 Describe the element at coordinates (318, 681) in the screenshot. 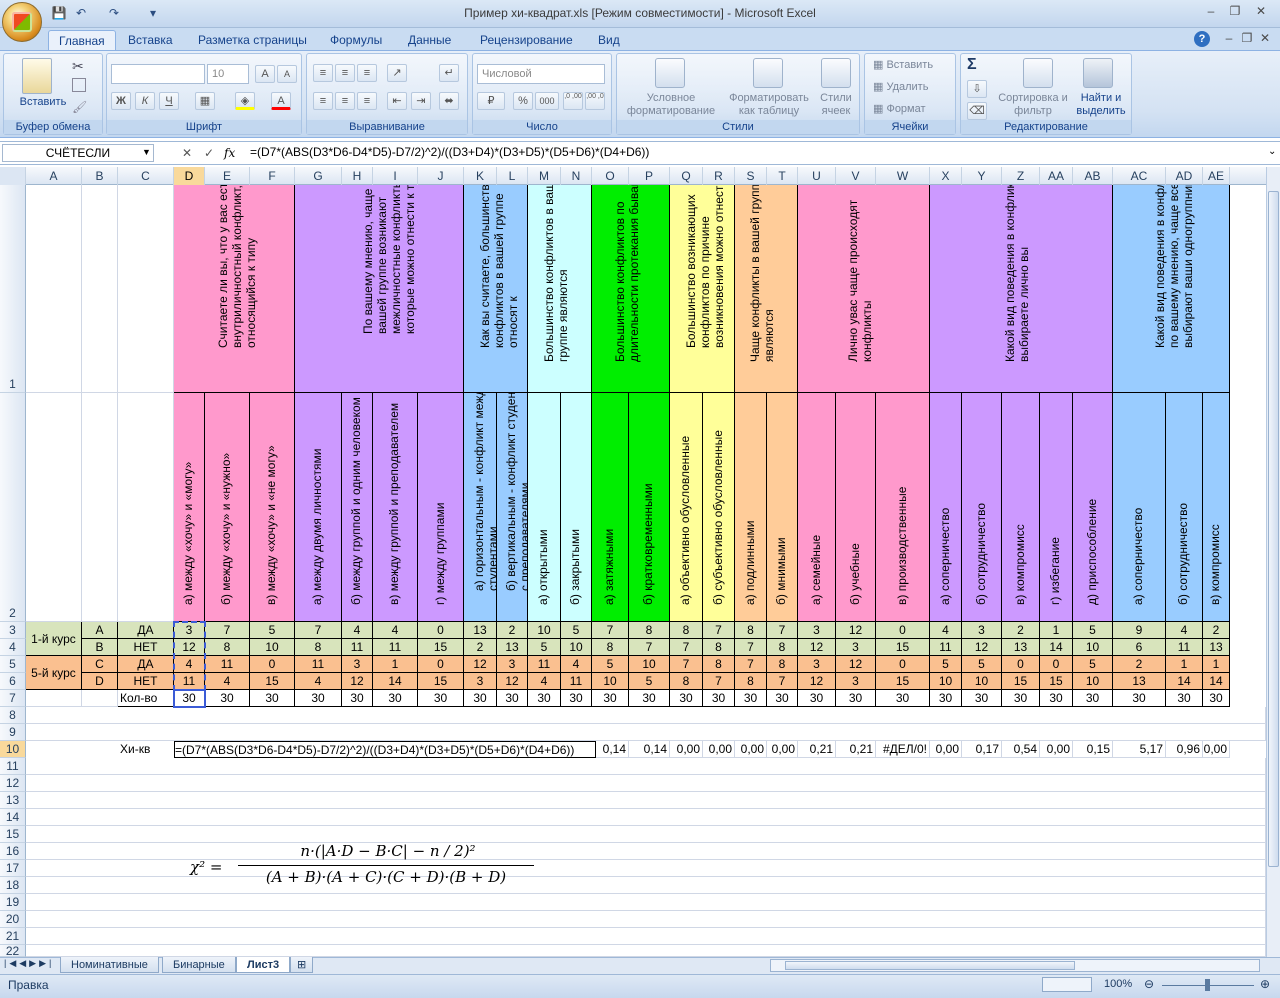

I see `data-cell-g6: 4` at that location.